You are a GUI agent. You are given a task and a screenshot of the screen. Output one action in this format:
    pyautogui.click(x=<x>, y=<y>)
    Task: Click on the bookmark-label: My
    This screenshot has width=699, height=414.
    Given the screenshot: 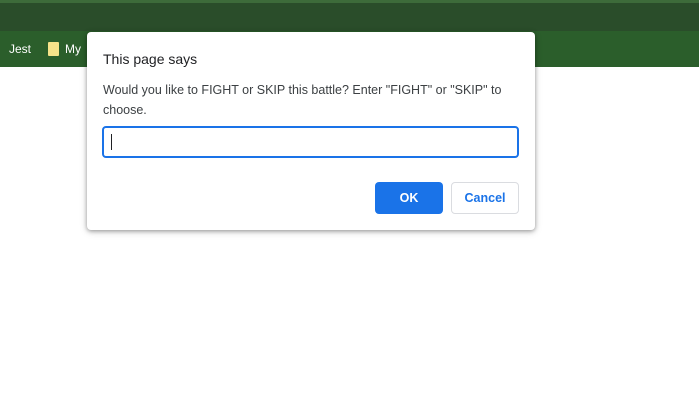 What is the action you would take?
    pyautogui.click(x=73, y=49)
    